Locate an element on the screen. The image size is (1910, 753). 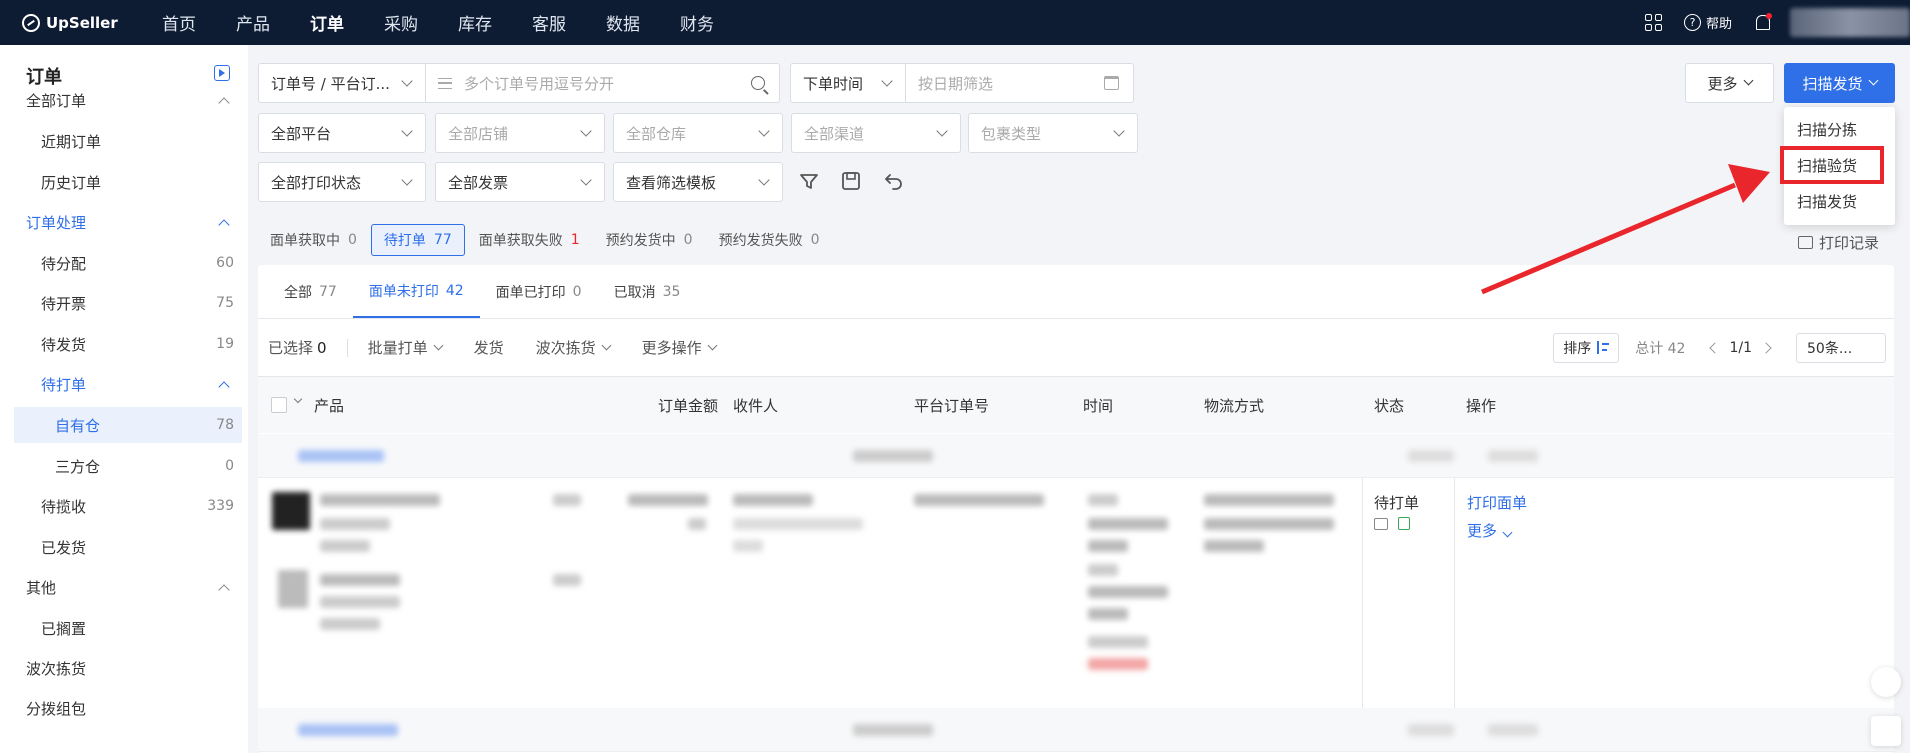
print-tab-2: 面单已打印 0 is located at coordinates (539, 291).